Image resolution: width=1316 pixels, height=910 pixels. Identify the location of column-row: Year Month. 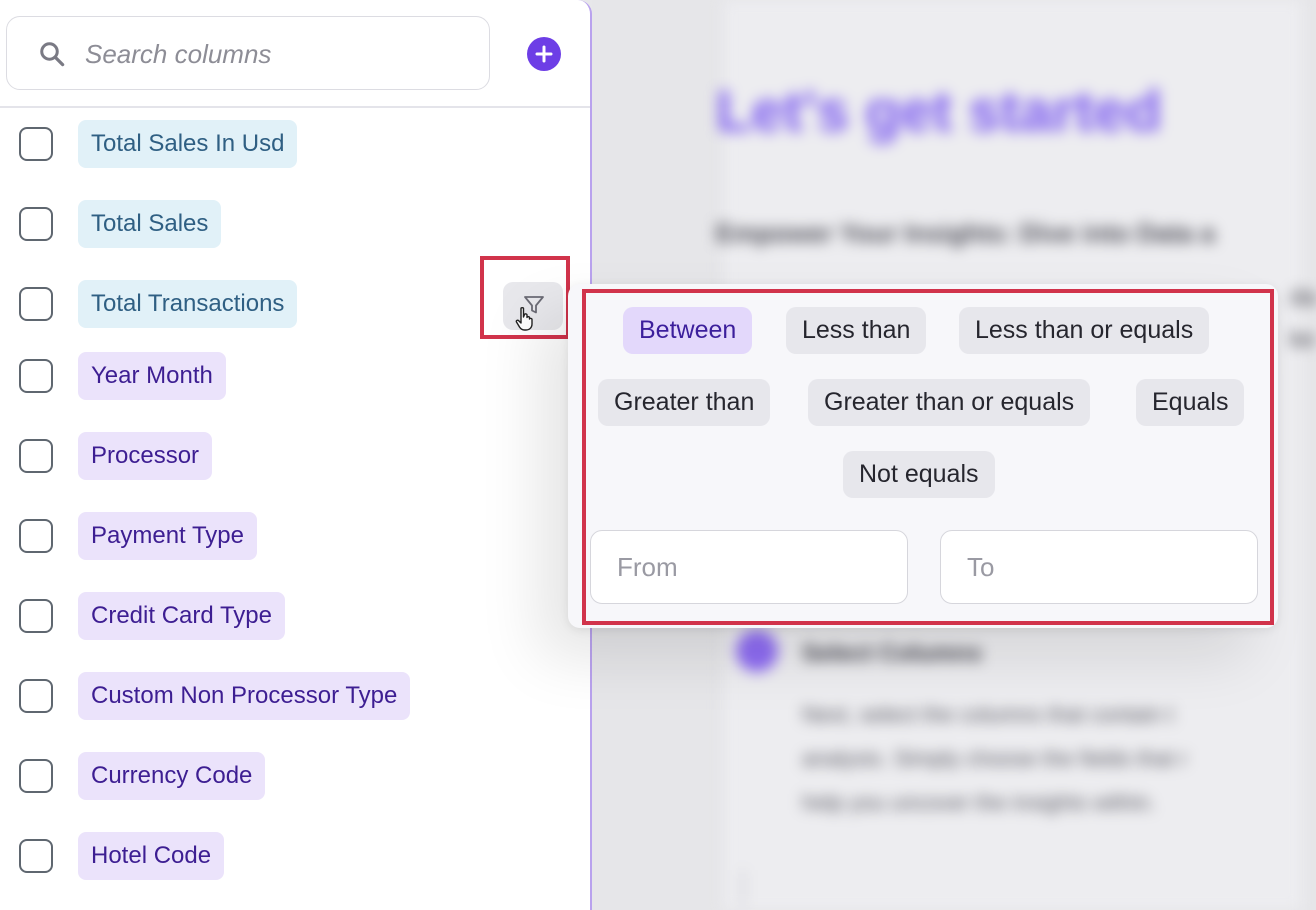
(295, 376).